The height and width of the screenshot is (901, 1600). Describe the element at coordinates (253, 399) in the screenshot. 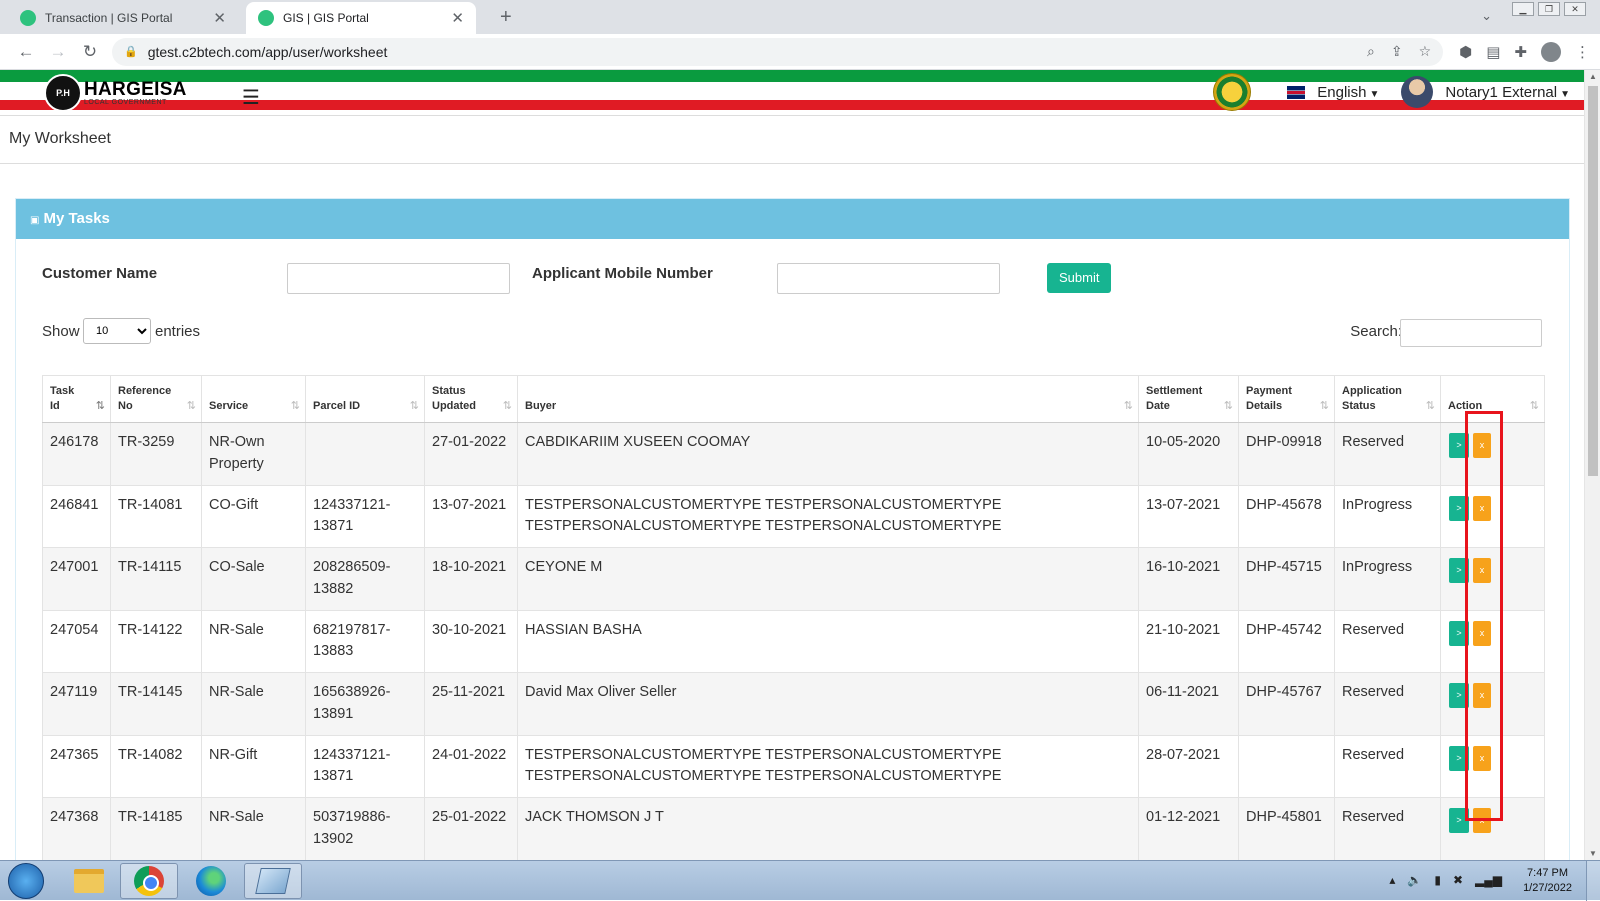

I see `column-header: Service ⇅` at that location.